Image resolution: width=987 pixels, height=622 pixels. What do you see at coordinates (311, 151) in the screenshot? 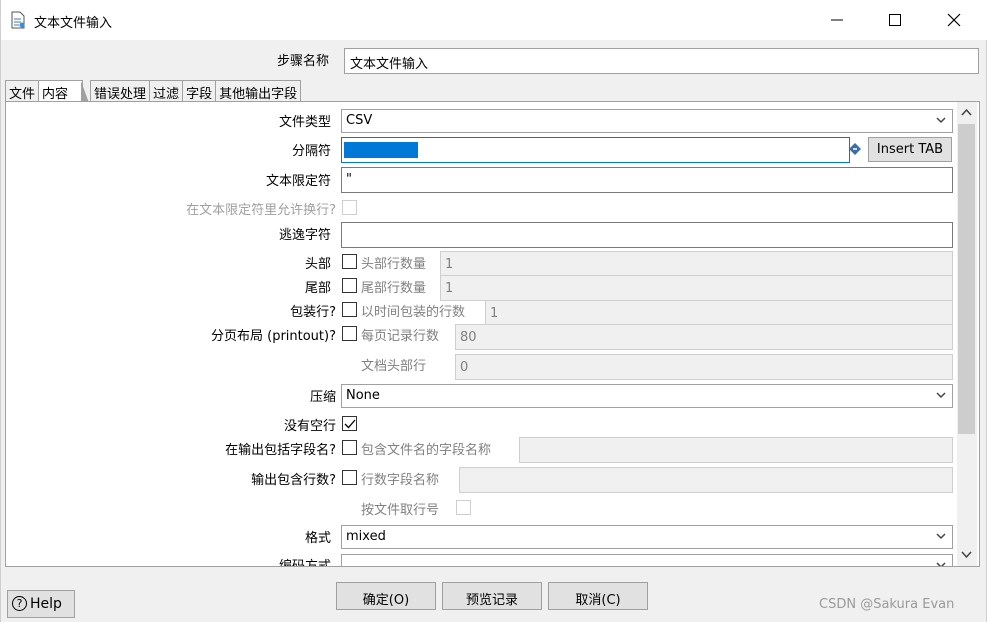
I see `separator-label: 分隔符` at bounding box center [311, 151].